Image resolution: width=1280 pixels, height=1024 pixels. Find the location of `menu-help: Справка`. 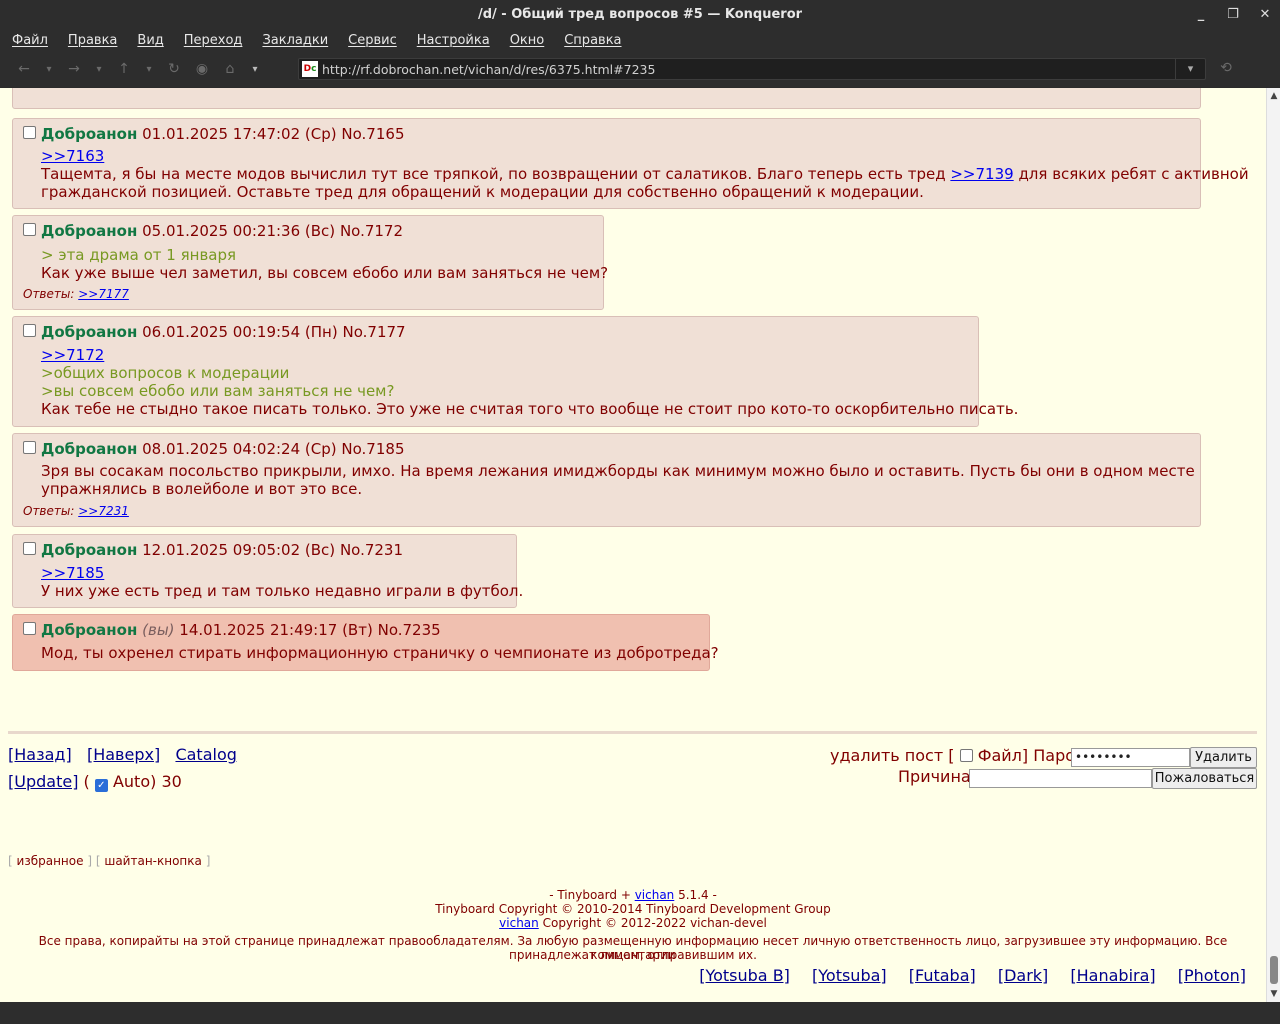

menu-help: Справка is located at coordinates (592, 40).